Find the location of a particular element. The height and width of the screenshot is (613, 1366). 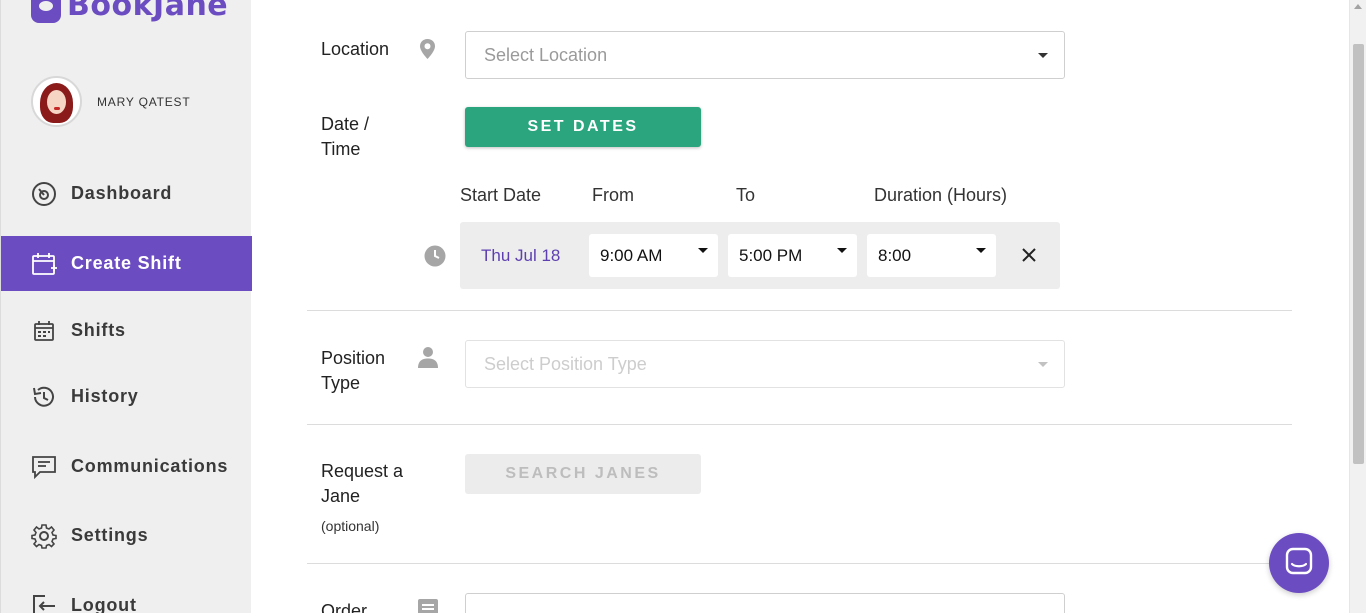

column-to: To is located at coordinates (746, 195).